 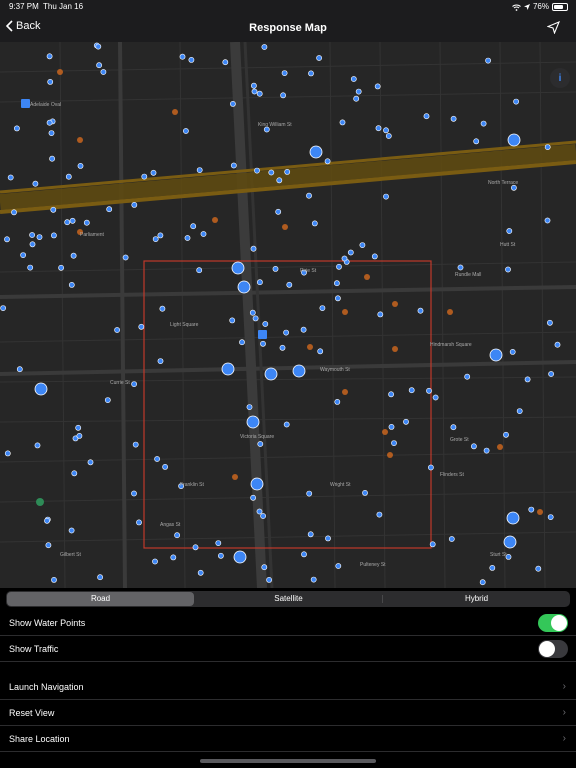 I want to click on show-traffic-toggle, so click(x=553, y=648).